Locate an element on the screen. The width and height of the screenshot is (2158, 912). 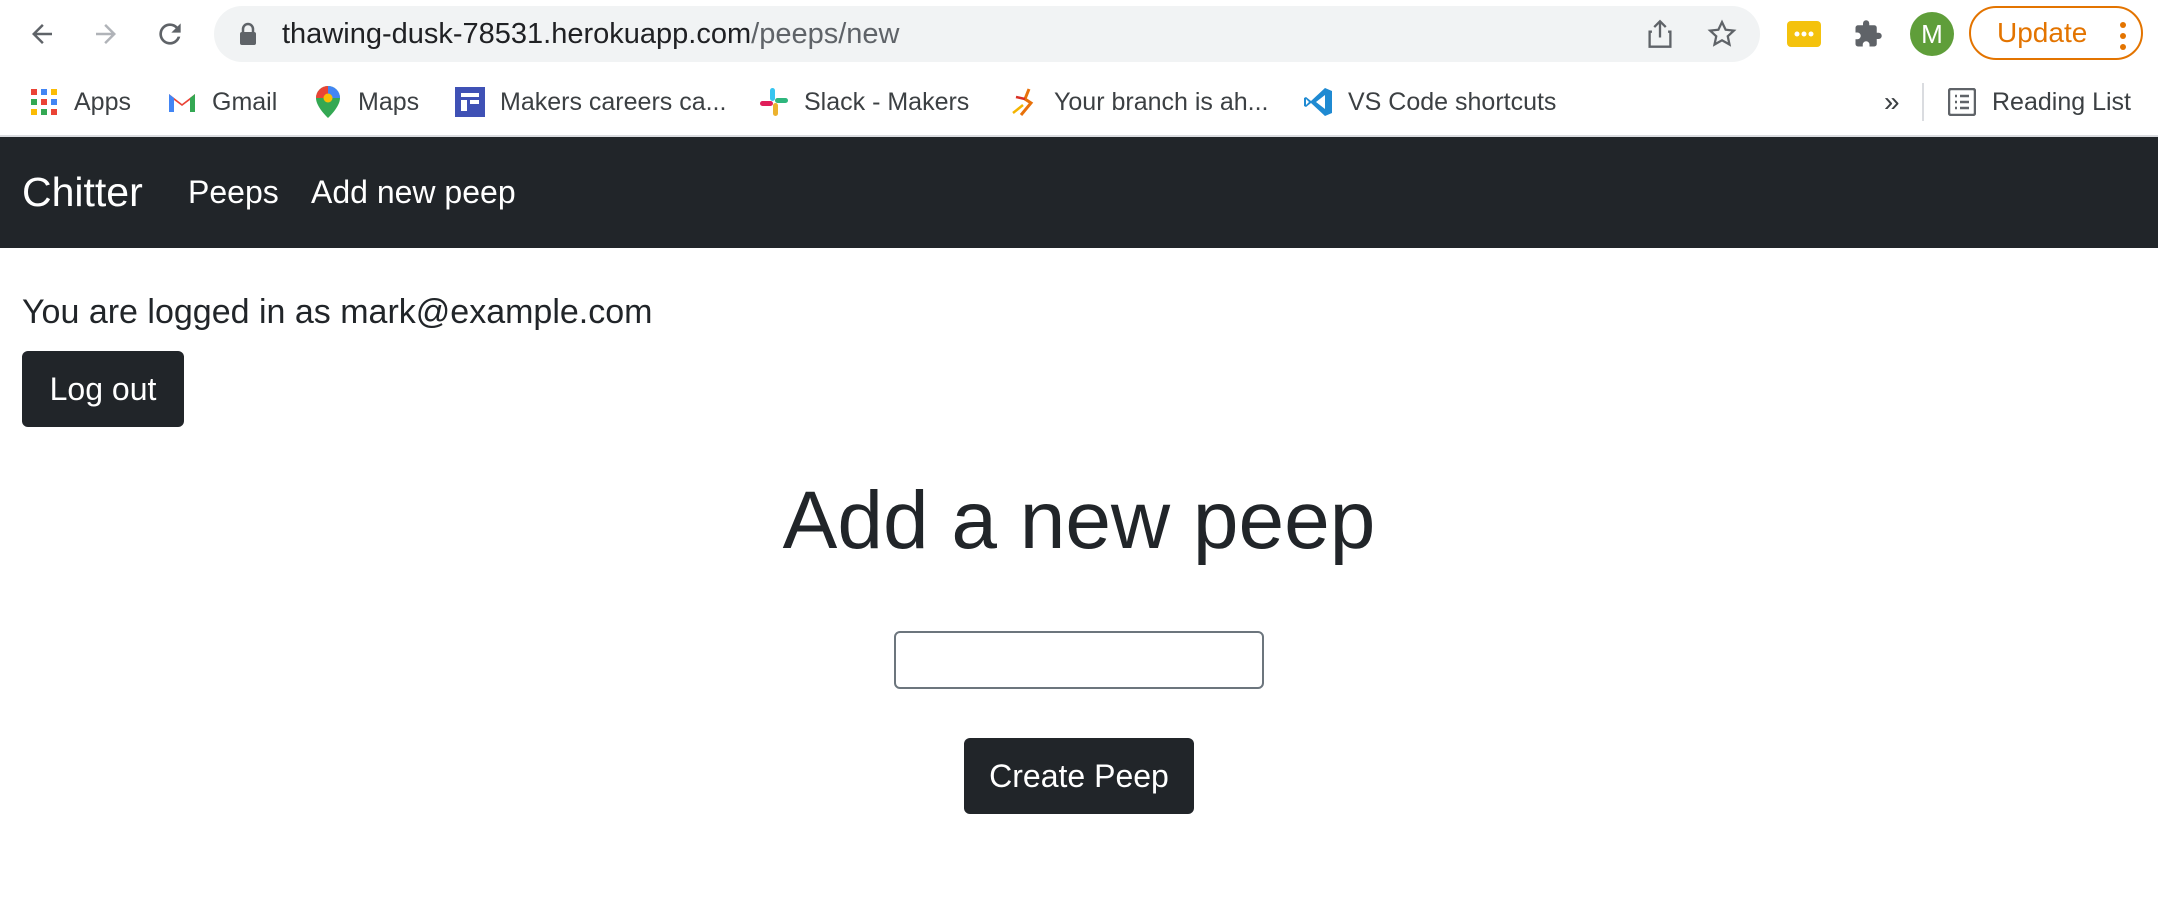
reading-list-icon is located at coordinates (1962, 102).